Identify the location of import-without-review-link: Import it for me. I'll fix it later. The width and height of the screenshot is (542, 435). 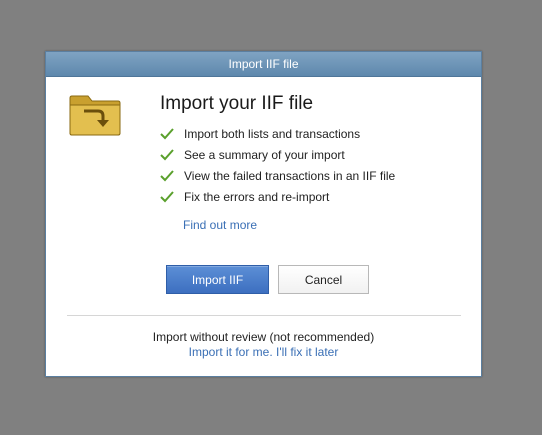
(264, 352).